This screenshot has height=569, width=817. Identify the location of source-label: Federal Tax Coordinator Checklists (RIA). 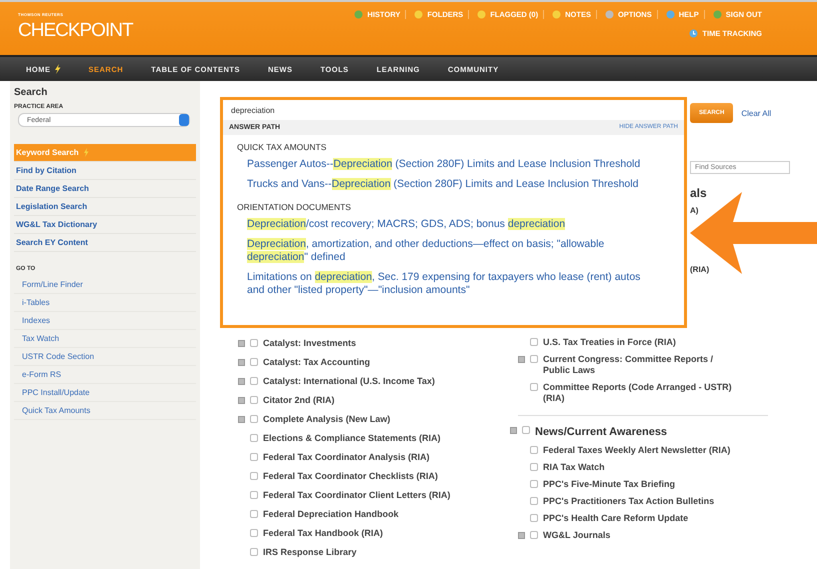
(350, 476).